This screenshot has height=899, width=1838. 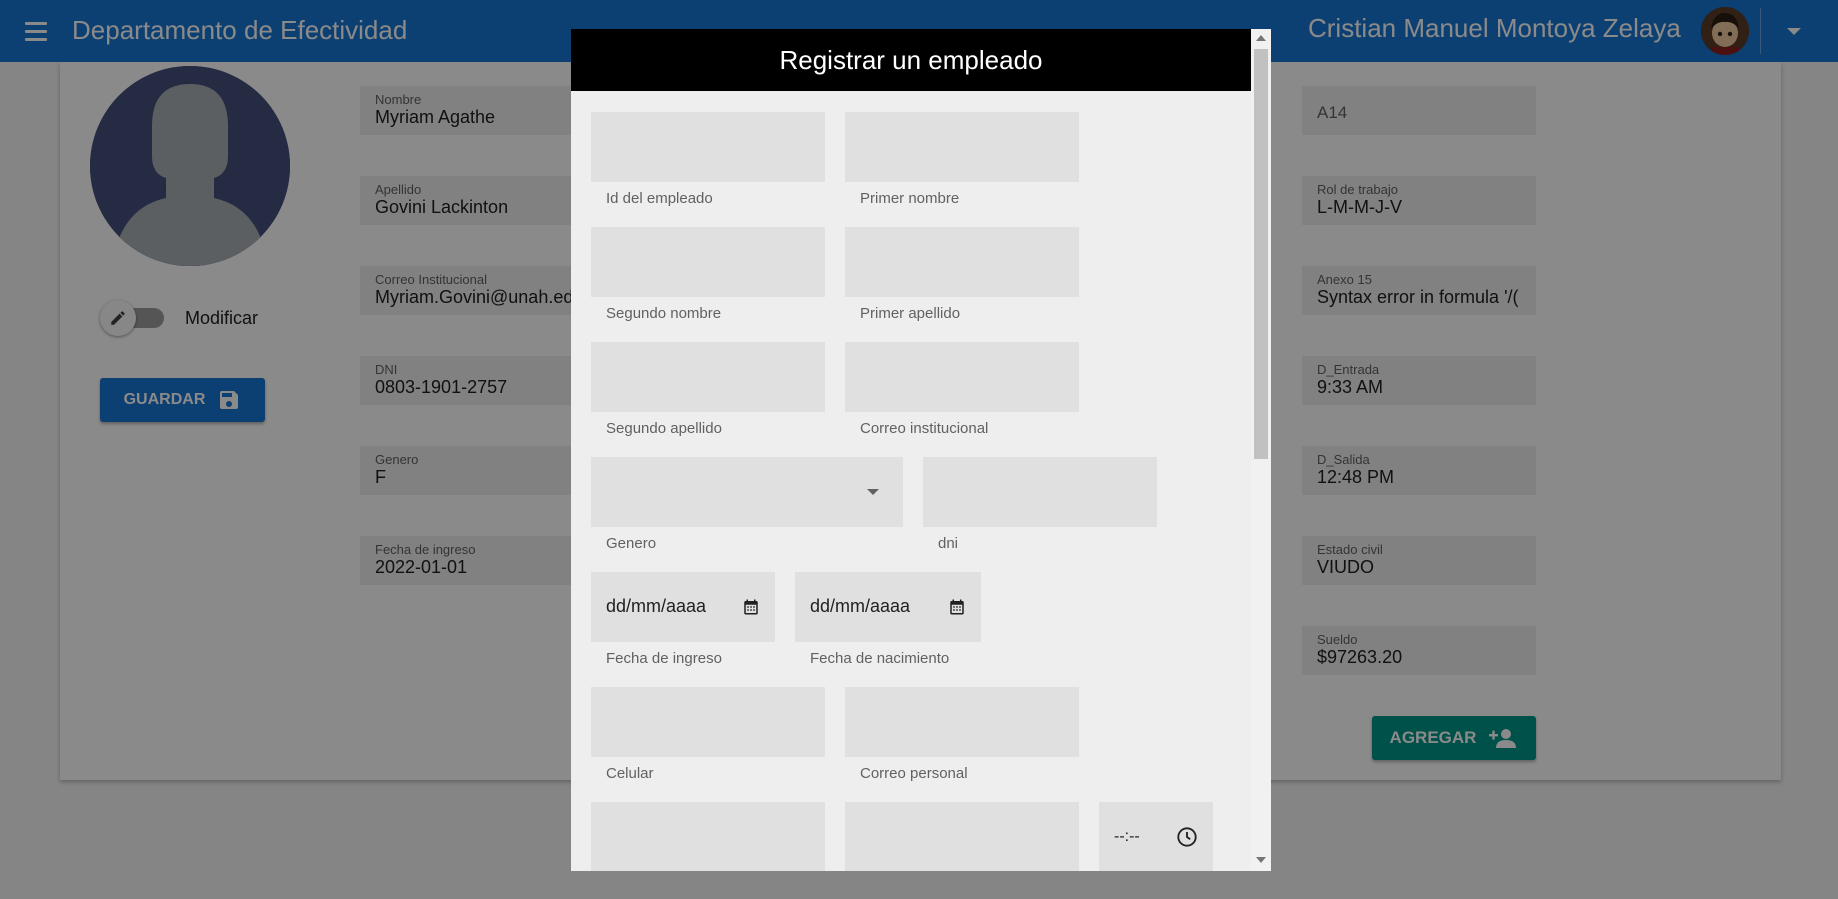 What do you see at coordinates (683, 607) in the screenshot?
I see `fecha-ingreso-input: dd/mm/aaaa` at bounding box center [683, 607].